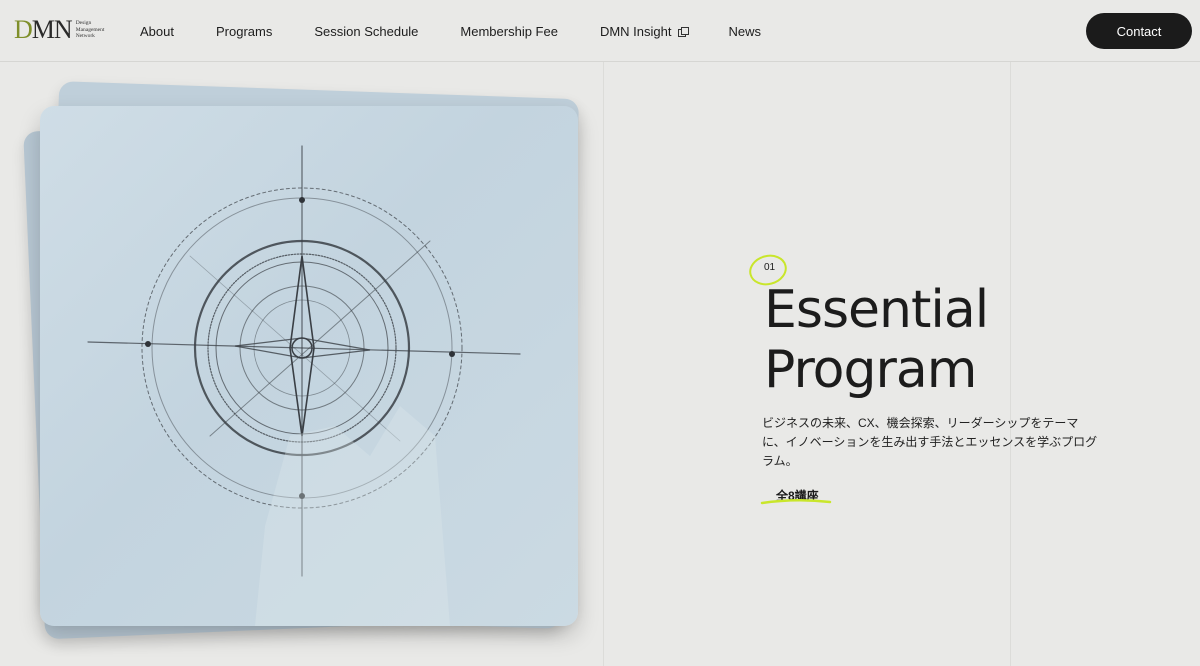 This screenshot has width=1200, height=666. What do you see at coordinates (603, 364) in the screenshot?
I see `grid-line` at bounding box center [603, 364].